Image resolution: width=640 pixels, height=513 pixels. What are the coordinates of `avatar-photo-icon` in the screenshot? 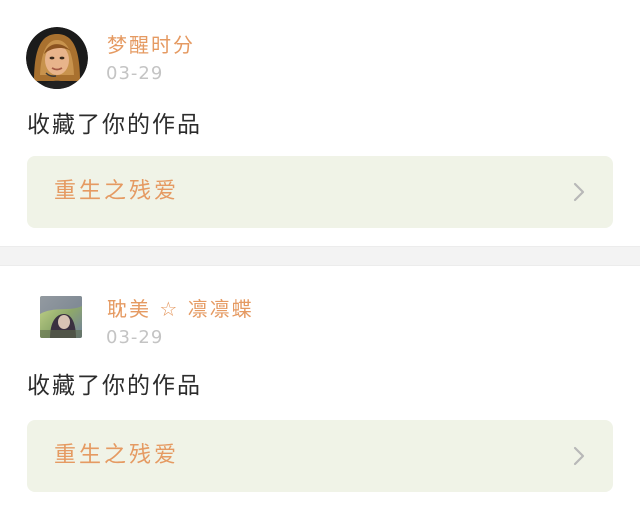 It's located at (61, 317).